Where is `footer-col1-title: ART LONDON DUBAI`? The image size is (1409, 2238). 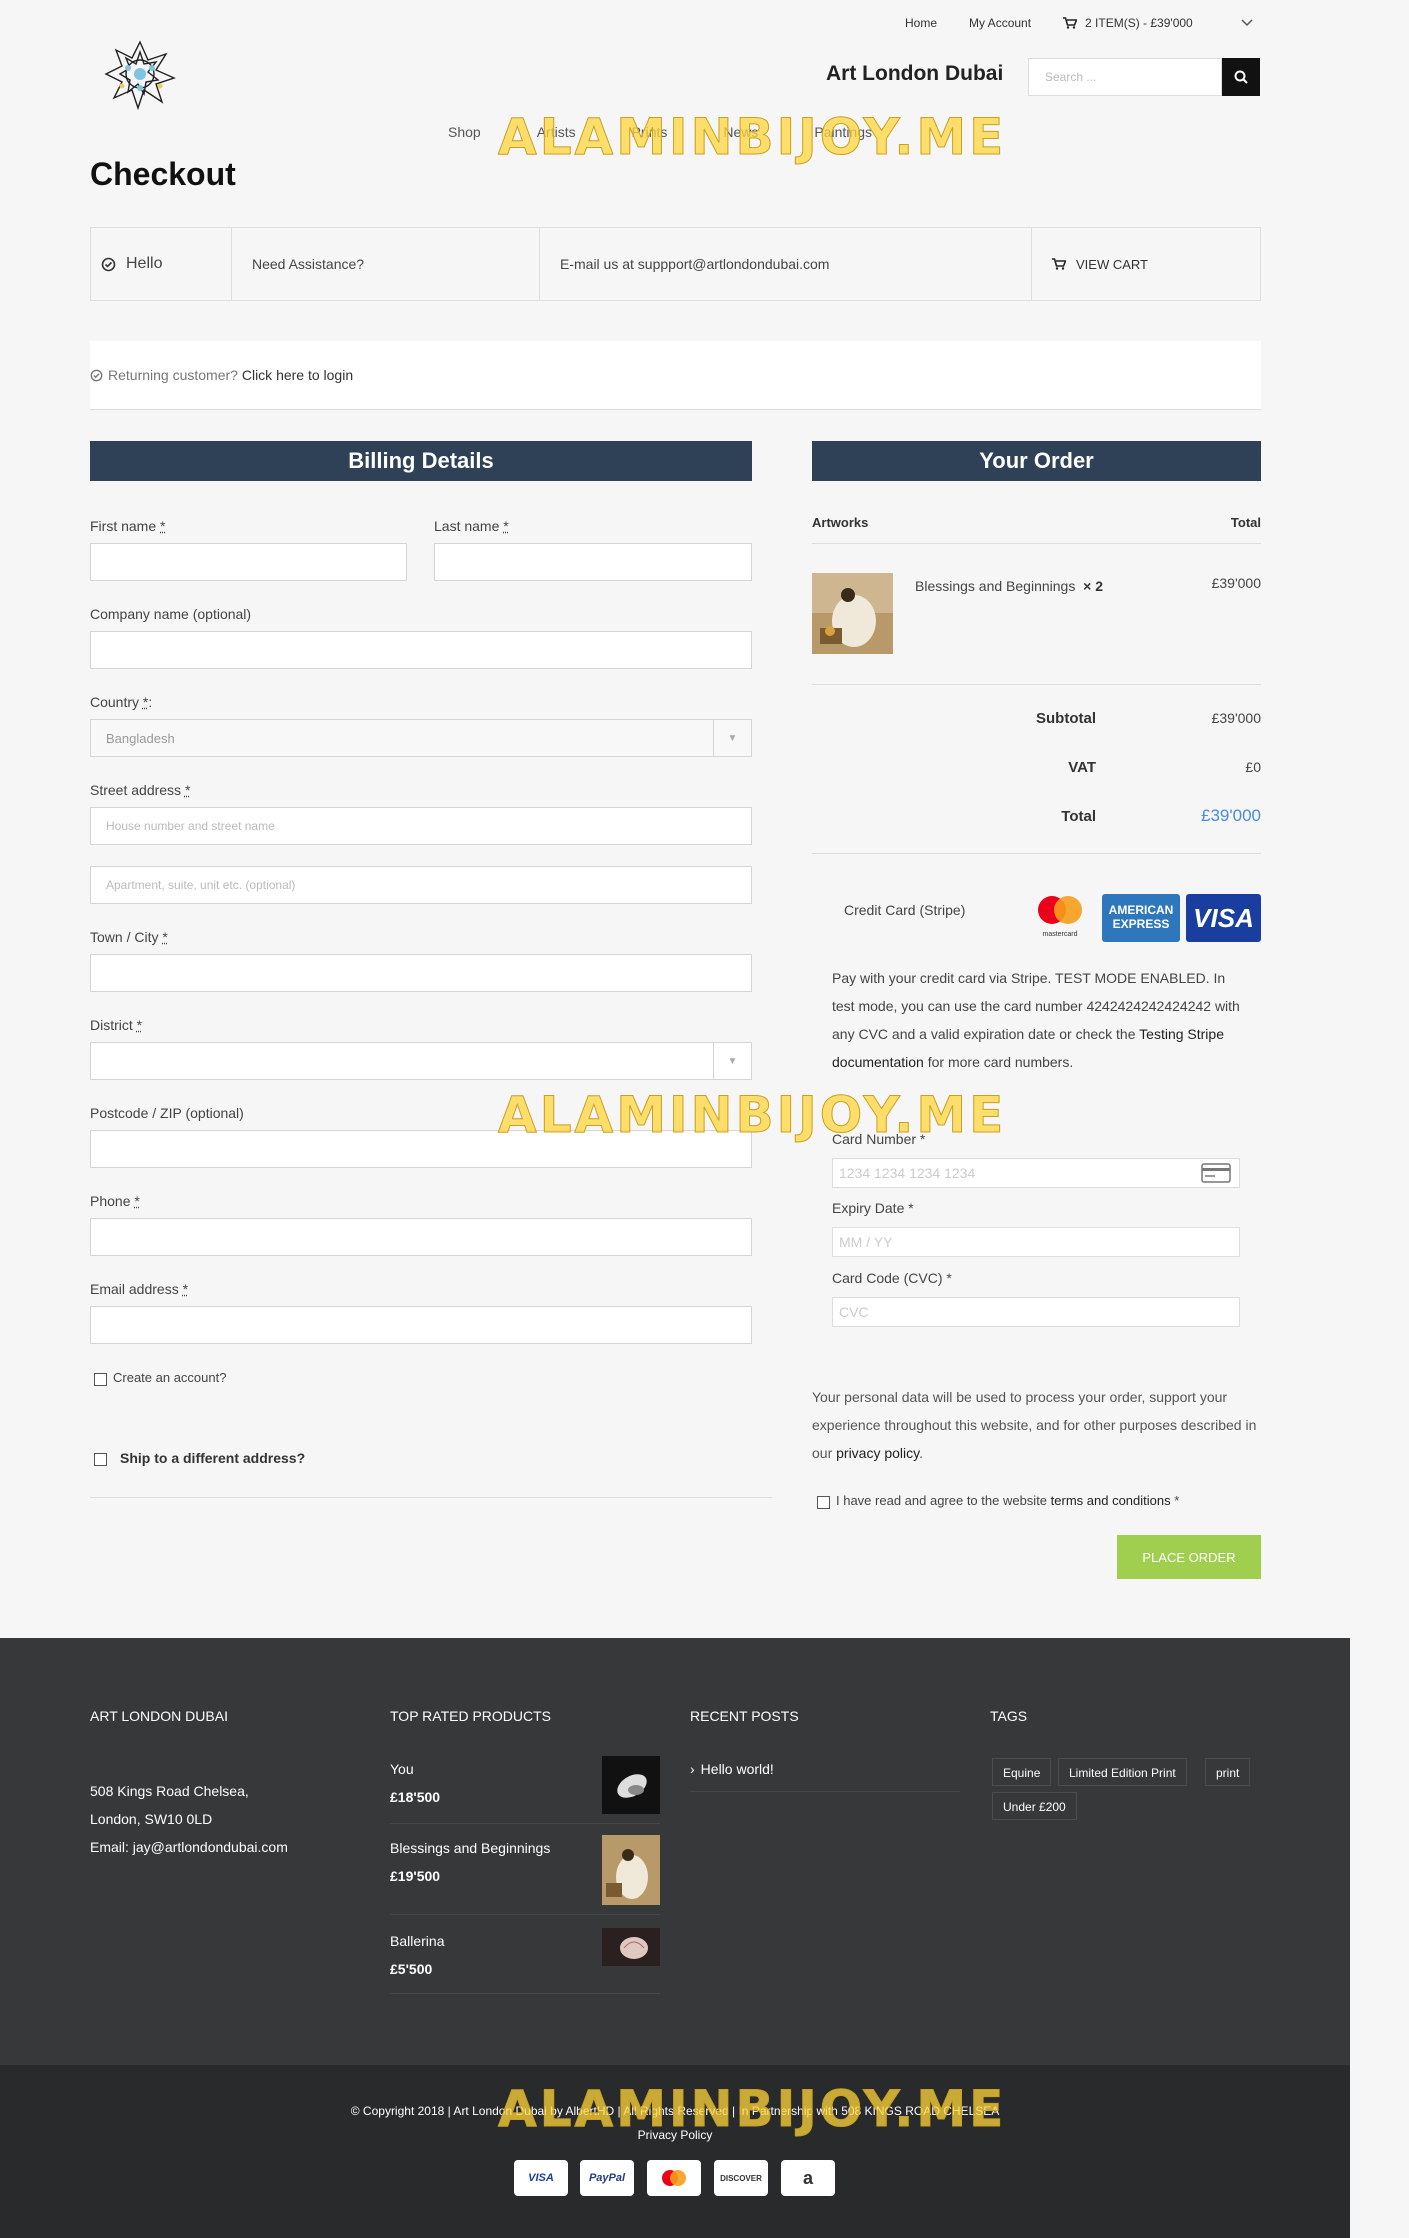
footer-col1-title: ART LONDON DUBAI is located at coordinates (159, 1716).